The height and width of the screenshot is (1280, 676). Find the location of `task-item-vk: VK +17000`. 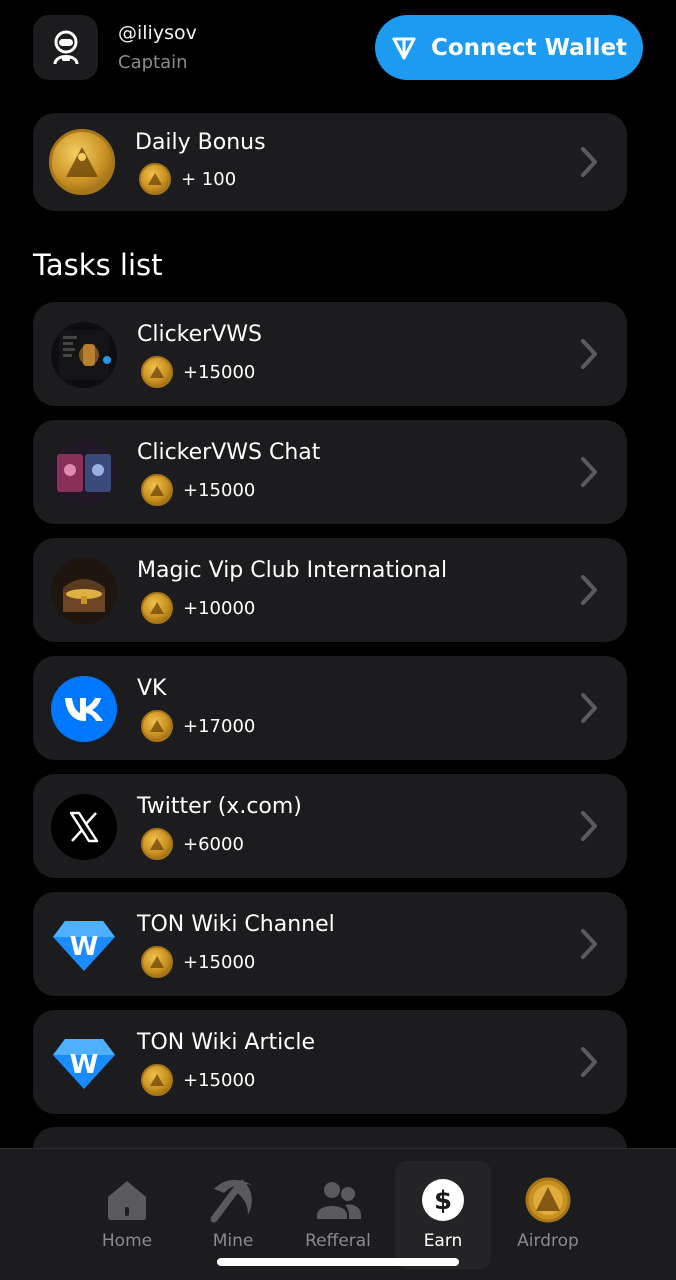

task-item-vk: VK +17000 is located at coordinates (330, 708).